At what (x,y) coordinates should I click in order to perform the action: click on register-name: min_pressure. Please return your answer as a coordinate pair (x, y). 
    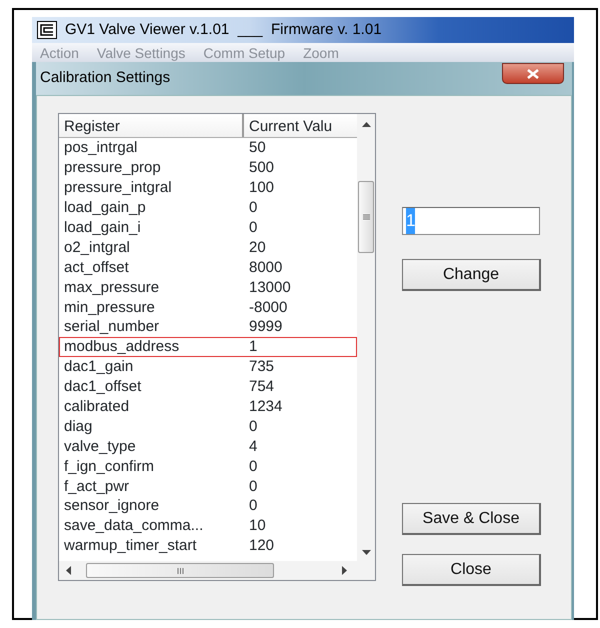
    Looking at the image, I should click on (109, 307).